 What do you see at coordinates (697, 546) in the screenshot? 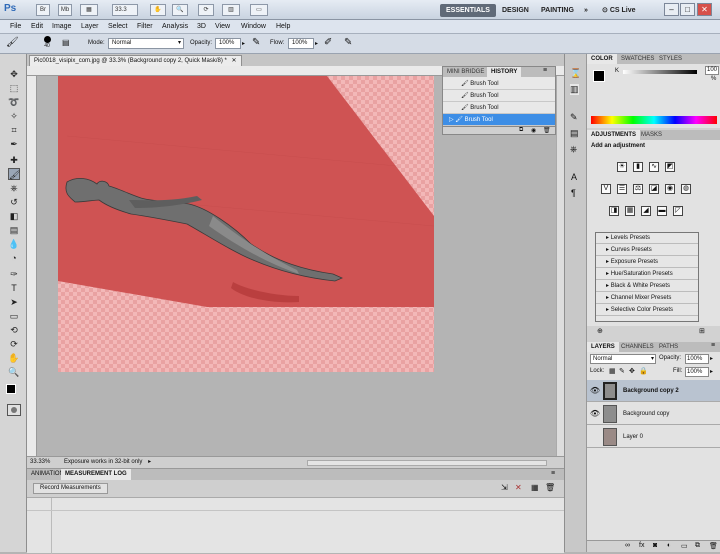
I see `new-layer-icon: ⧉` at bounding box center [697, 546].